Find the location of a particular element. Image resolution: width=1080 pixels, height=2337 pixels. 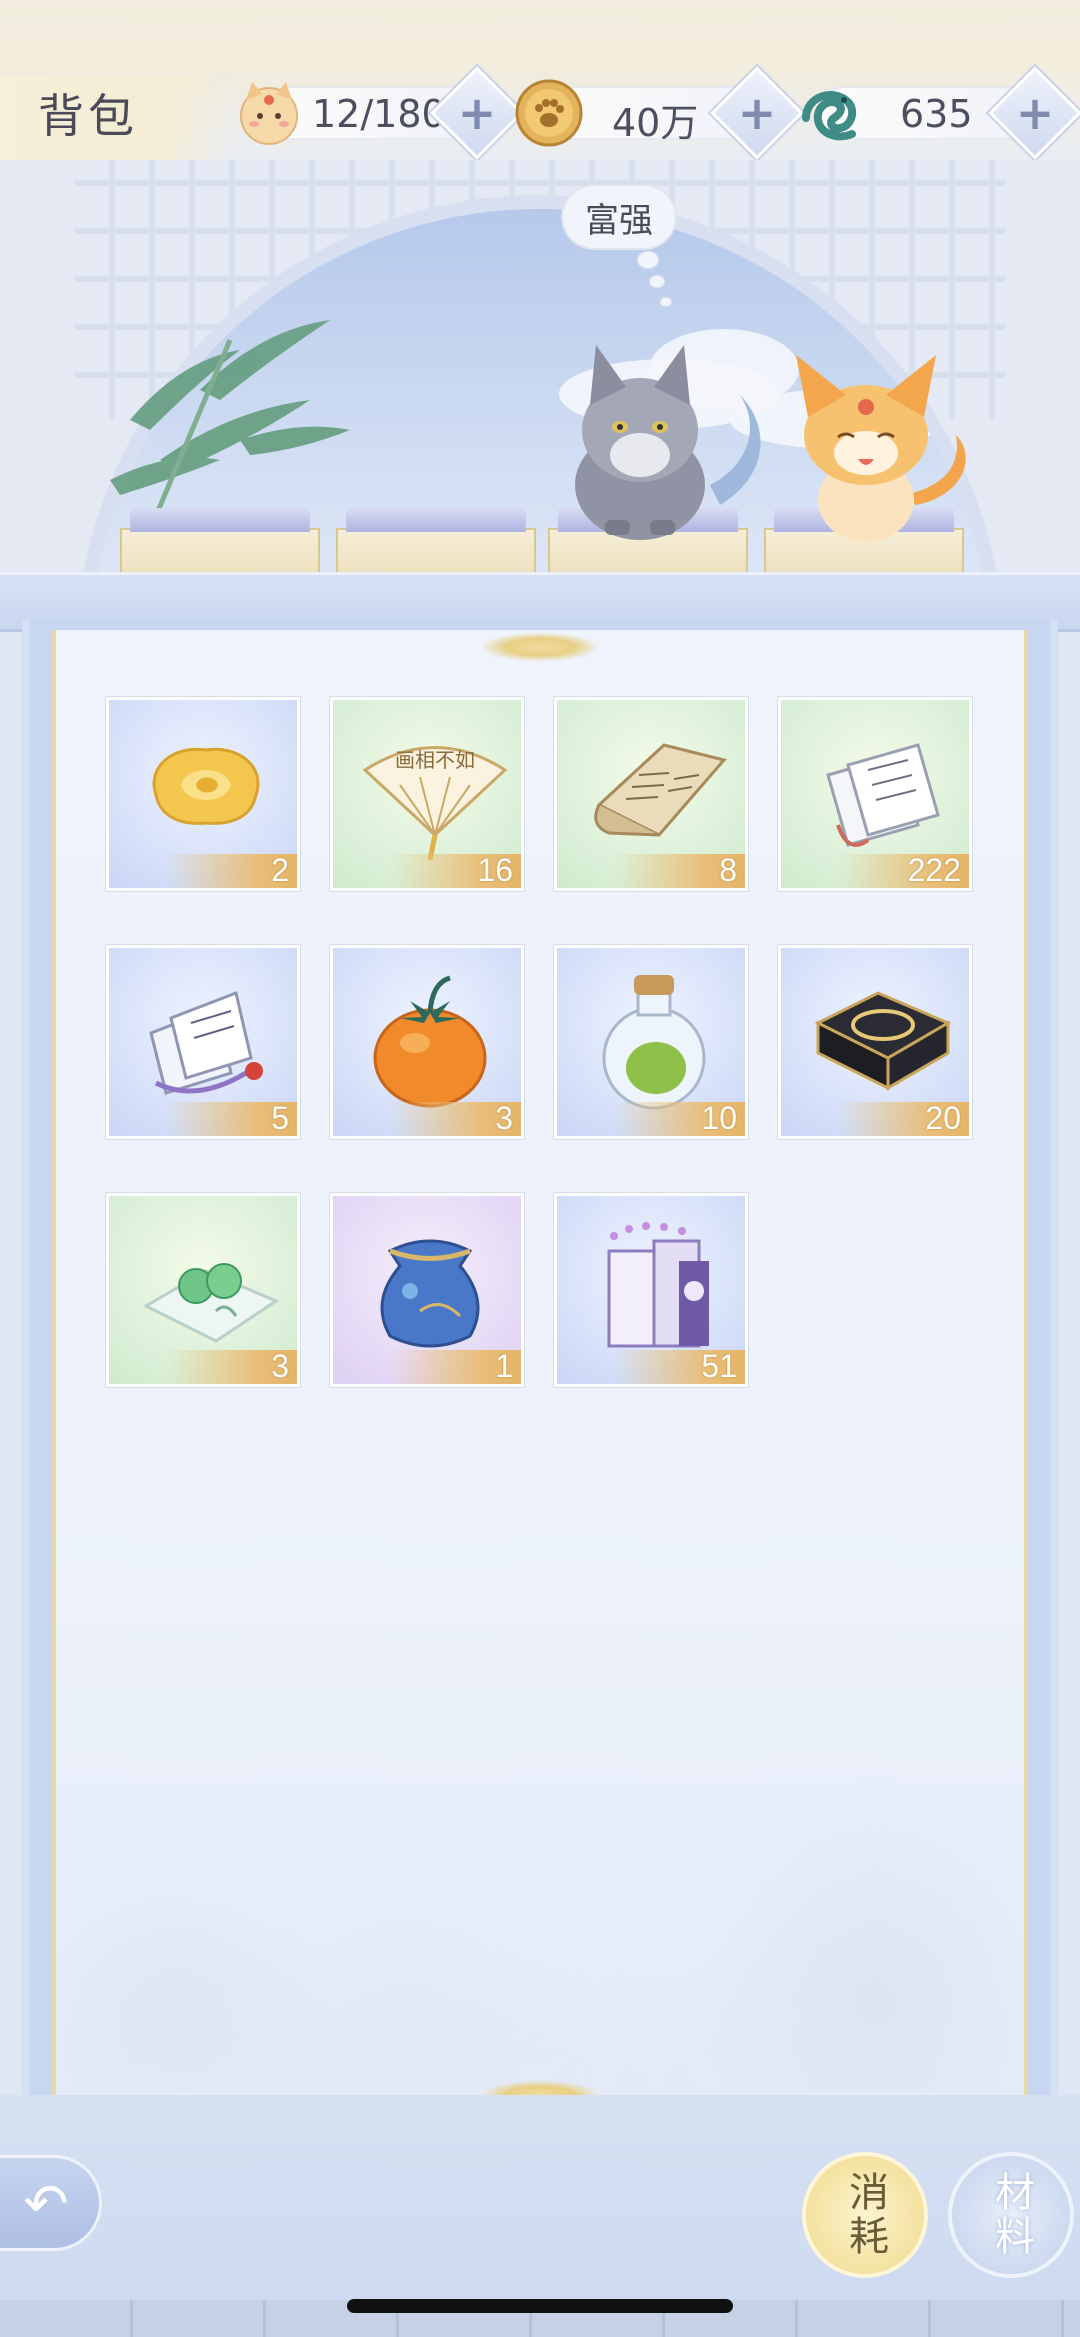

item-count: 1 is located at coordinates (504, 1366).